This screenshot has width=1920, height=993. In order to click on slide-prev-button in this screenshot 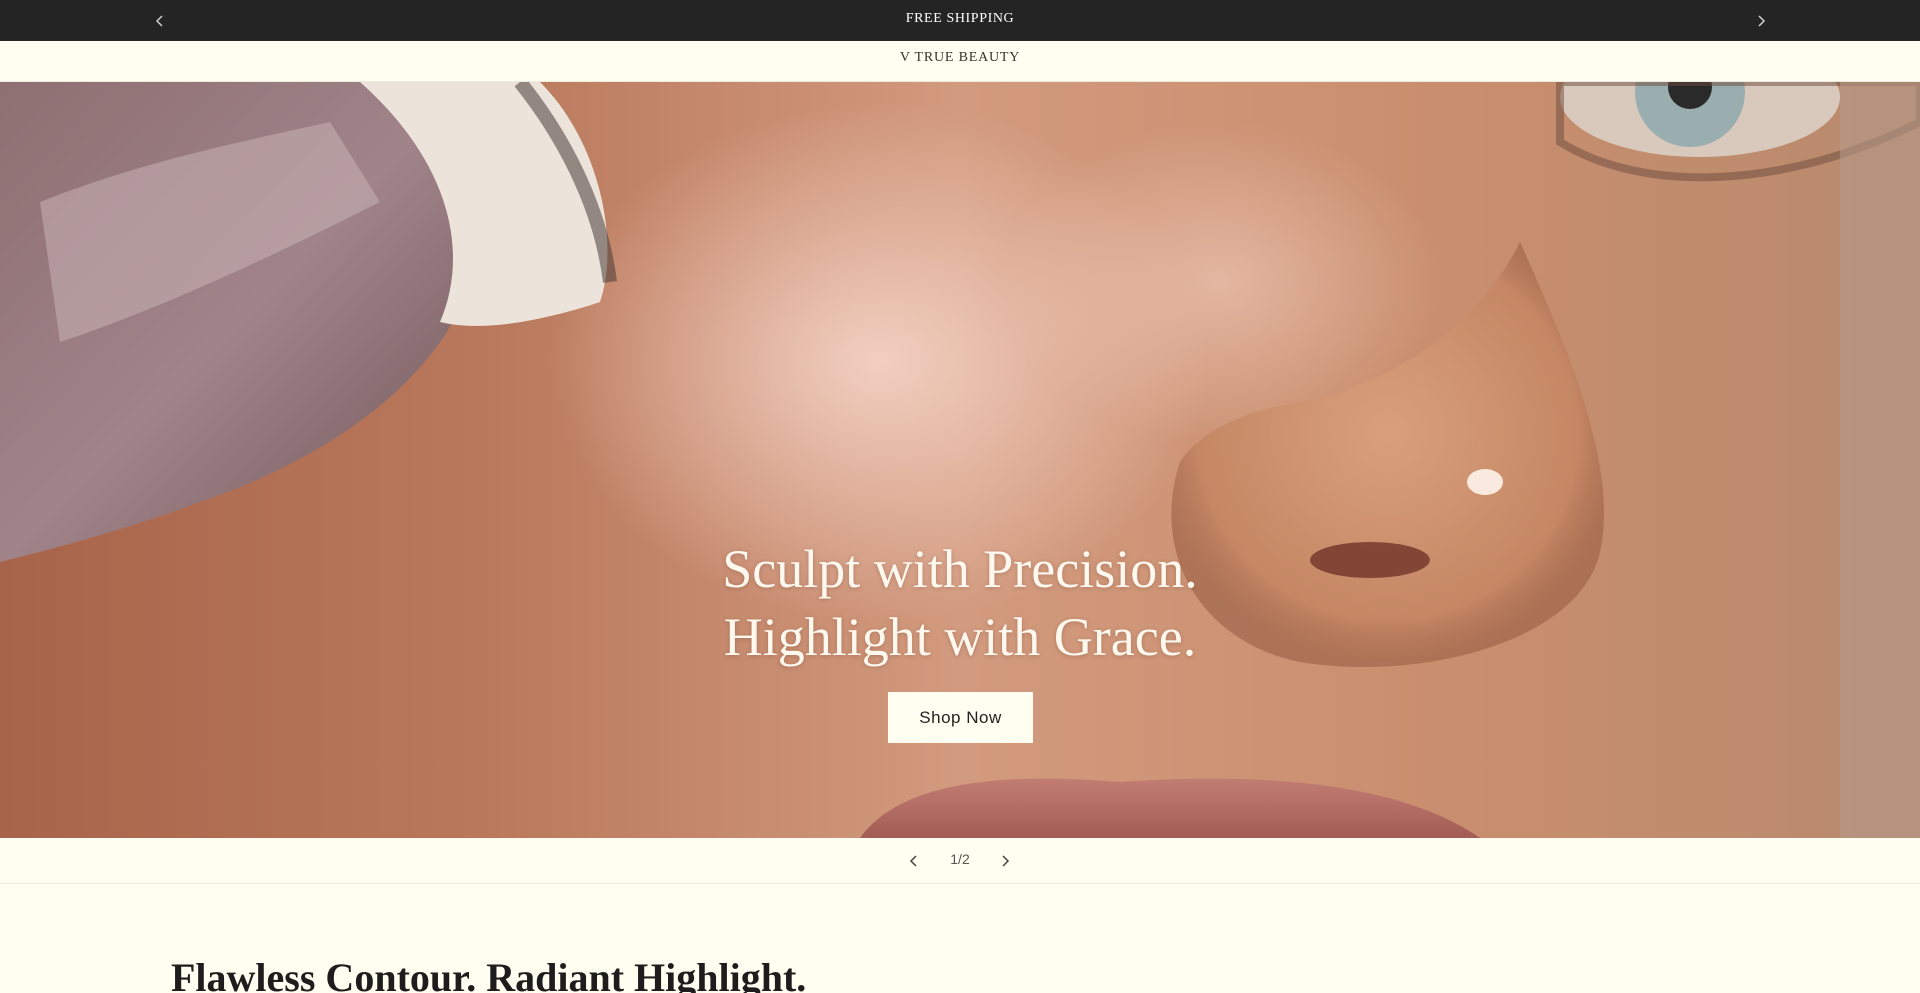, I will do `click(914, 861)`.